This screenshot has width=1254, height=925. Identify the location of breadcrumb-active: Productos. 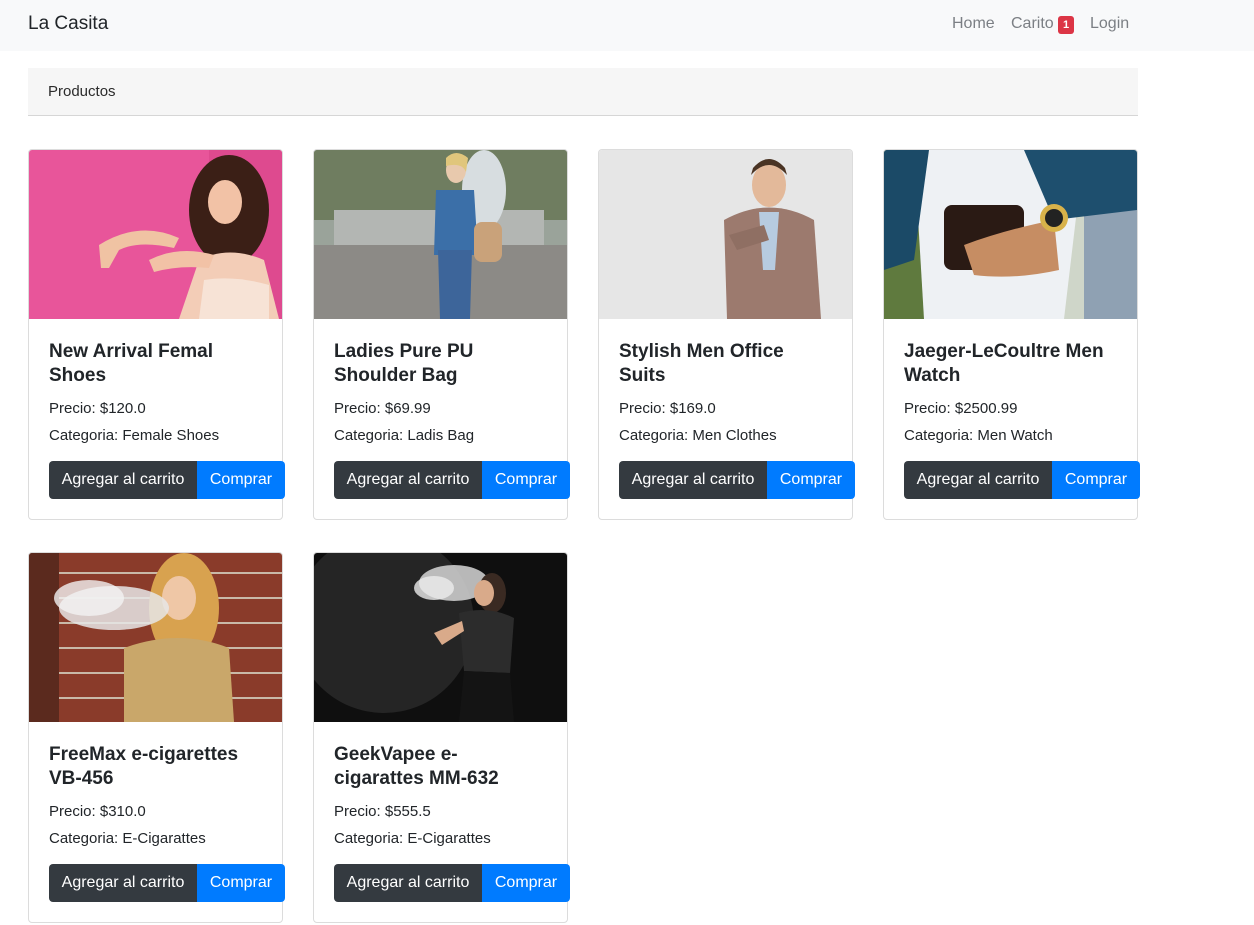
(82, 91).